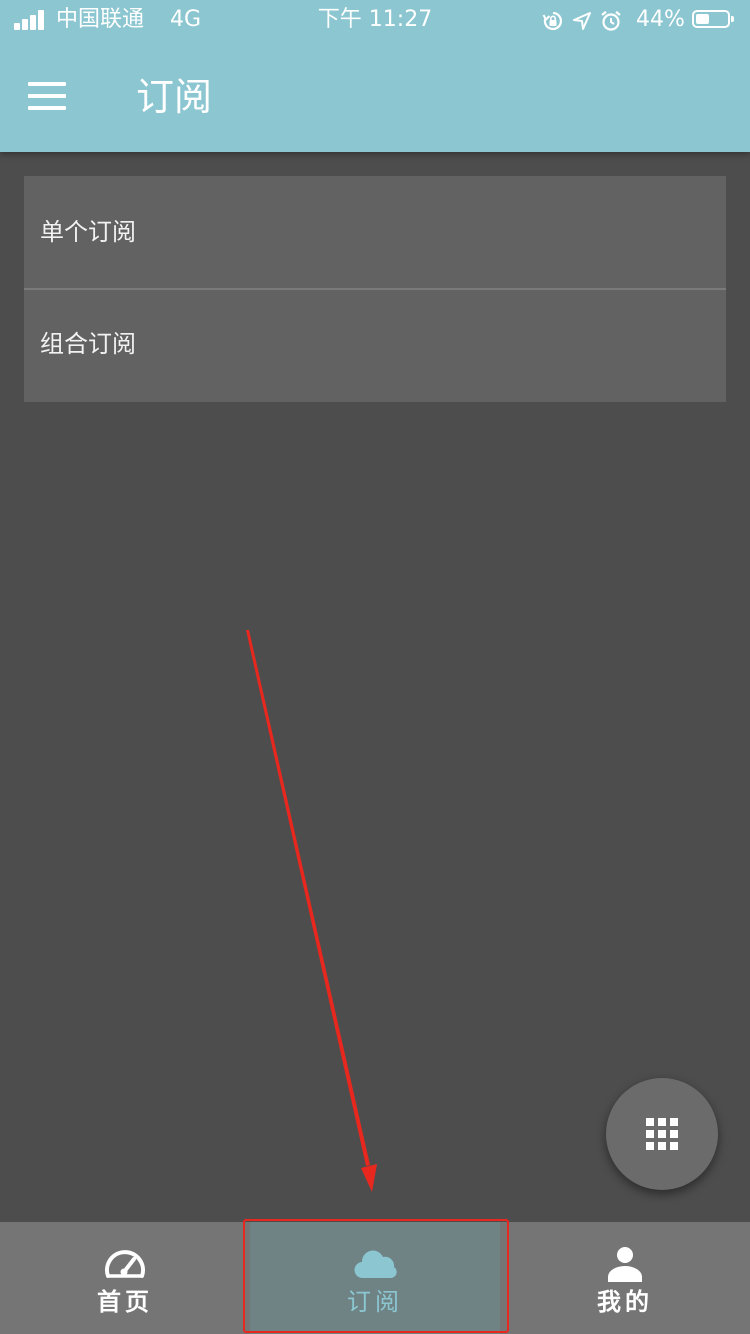 This screenshot has height=1334, width=750. I want to click on nav-item-subscribe: 订阅, so click(375, 1278).